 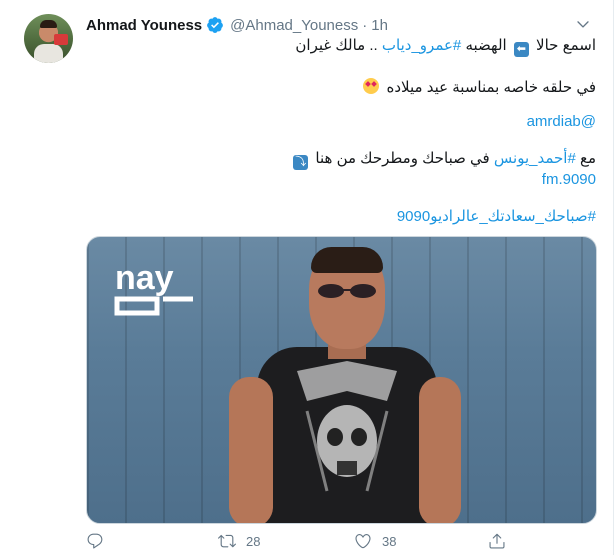 I want to click on hashtag-link: #صباحك_سعادتك_عالراديو9090, so click(x=496, y=216).